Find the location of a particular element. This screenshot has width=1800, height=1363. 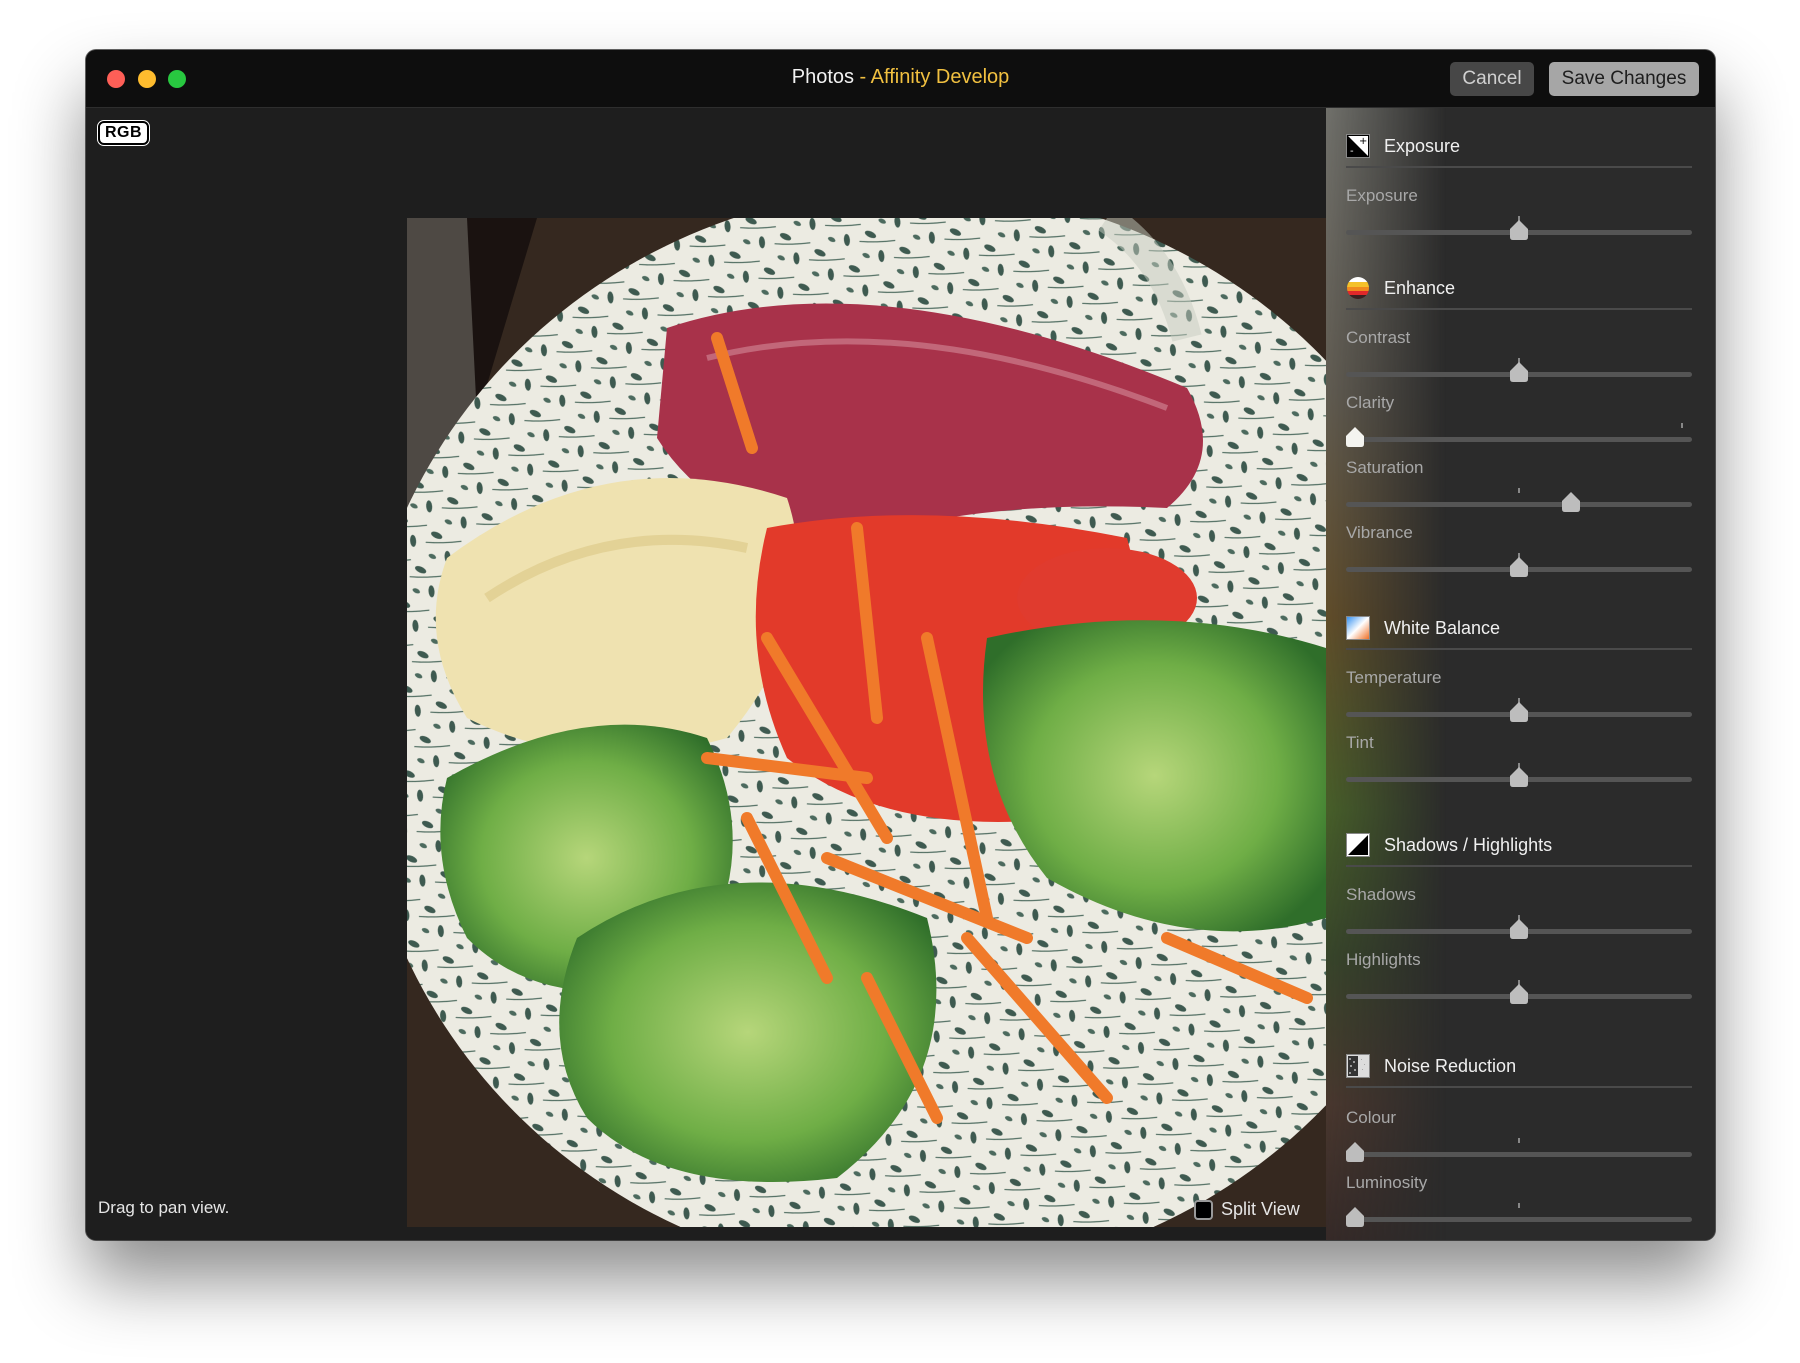

slider-label-colour: Colour is located at coordinates (1371, 1117).